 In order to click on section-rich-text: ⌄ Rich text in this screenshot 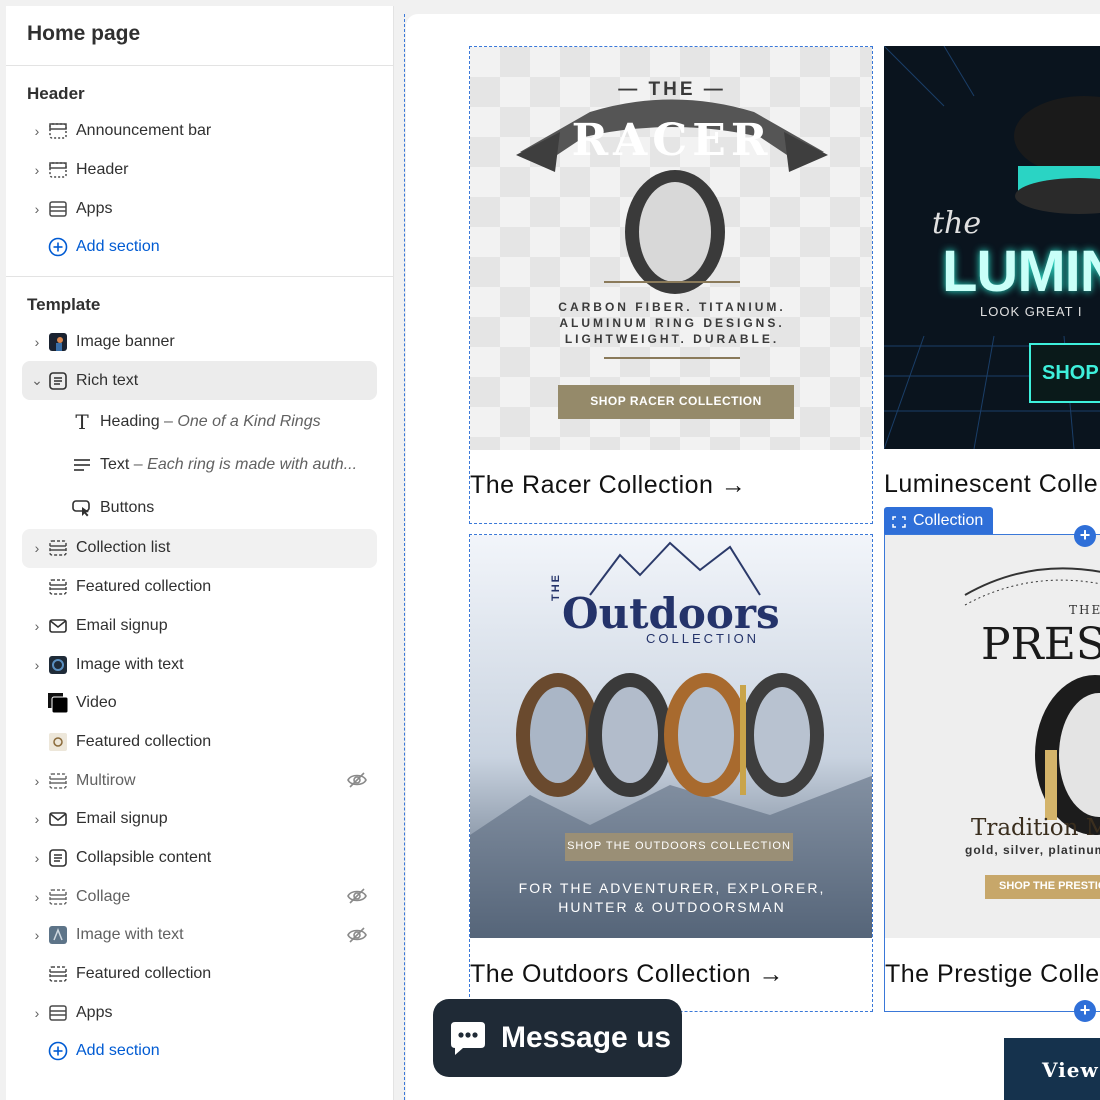, I will do `click(199, 381)`.